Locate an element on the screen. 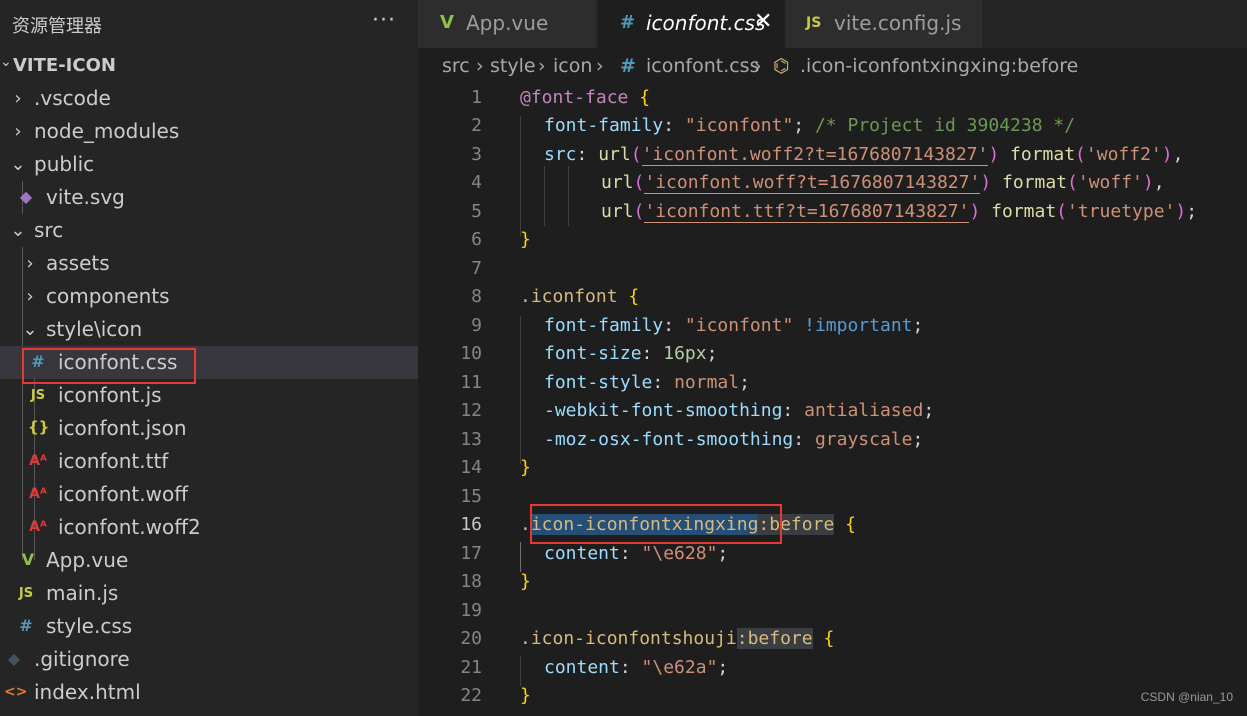 The image size is (1247, 716). close-icon: ✕ is located at coordinates (763, 21).